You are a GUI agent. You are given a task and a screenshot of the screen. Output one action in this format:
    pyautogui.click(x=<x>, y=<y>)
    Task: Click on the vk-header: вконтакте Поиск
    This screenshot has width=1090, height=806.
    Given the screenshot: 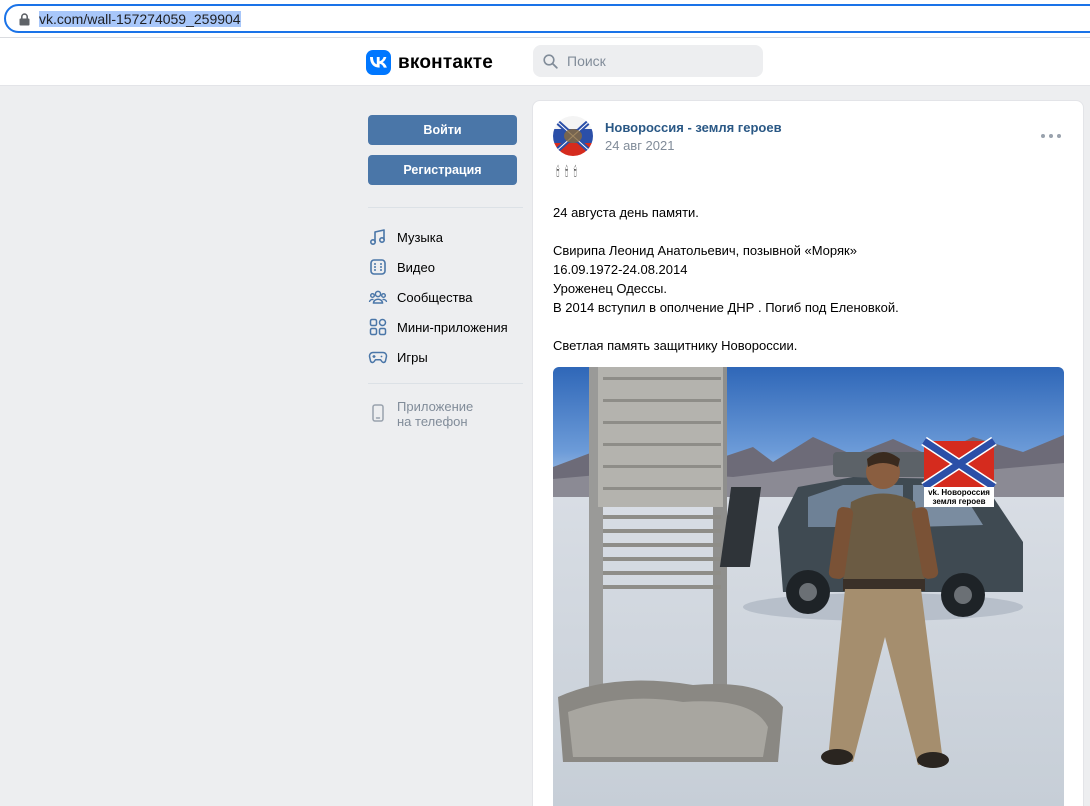 What is the action you would take?
    pyautogui.click(x=545, y=62)
    